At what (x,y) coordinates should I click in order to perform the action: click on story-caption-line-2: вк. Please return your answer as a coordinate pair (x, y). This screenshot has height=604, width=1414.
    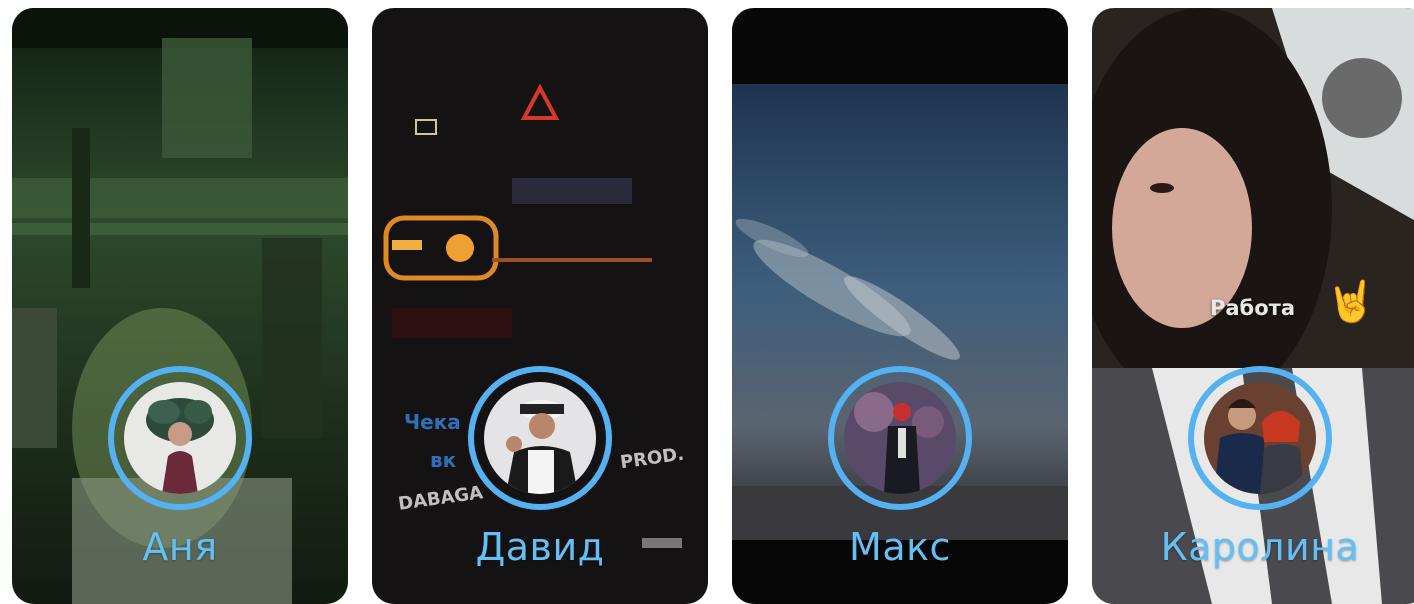
    Looking at the image, I should click on (443, 460).